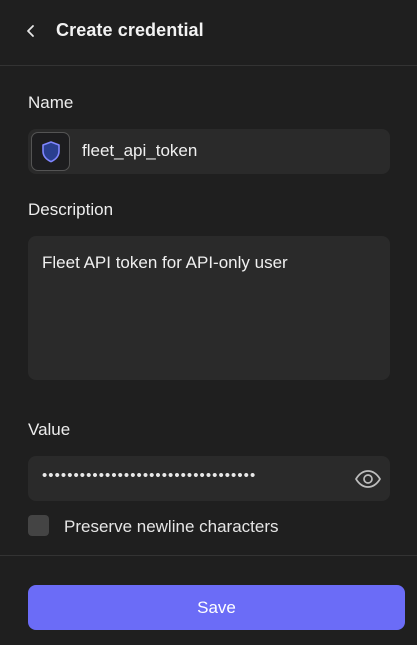 Image resolution: width=417 pixels, height=645 pixels. Describe the element at coordinates (208, 33) in the screenshot. I see `header: Create credential` at that location.